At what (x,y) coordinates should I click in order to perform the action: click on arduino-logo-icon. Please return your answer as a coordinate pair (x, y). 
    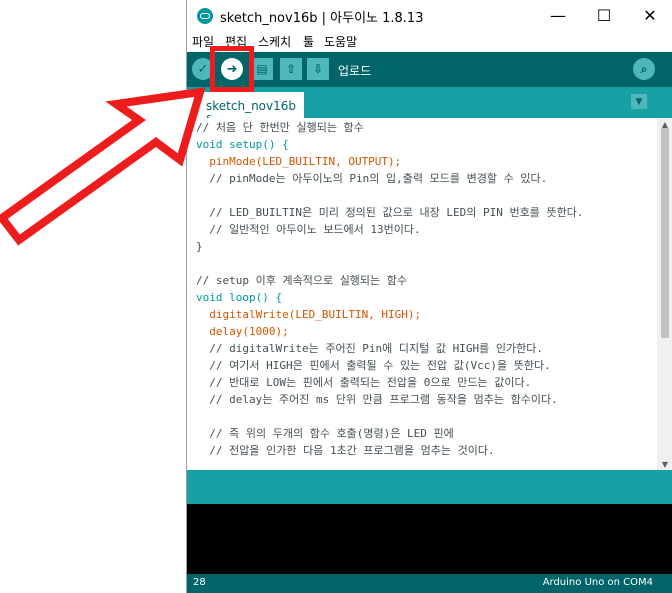
    Looking at the image, I should click on (205, 16).